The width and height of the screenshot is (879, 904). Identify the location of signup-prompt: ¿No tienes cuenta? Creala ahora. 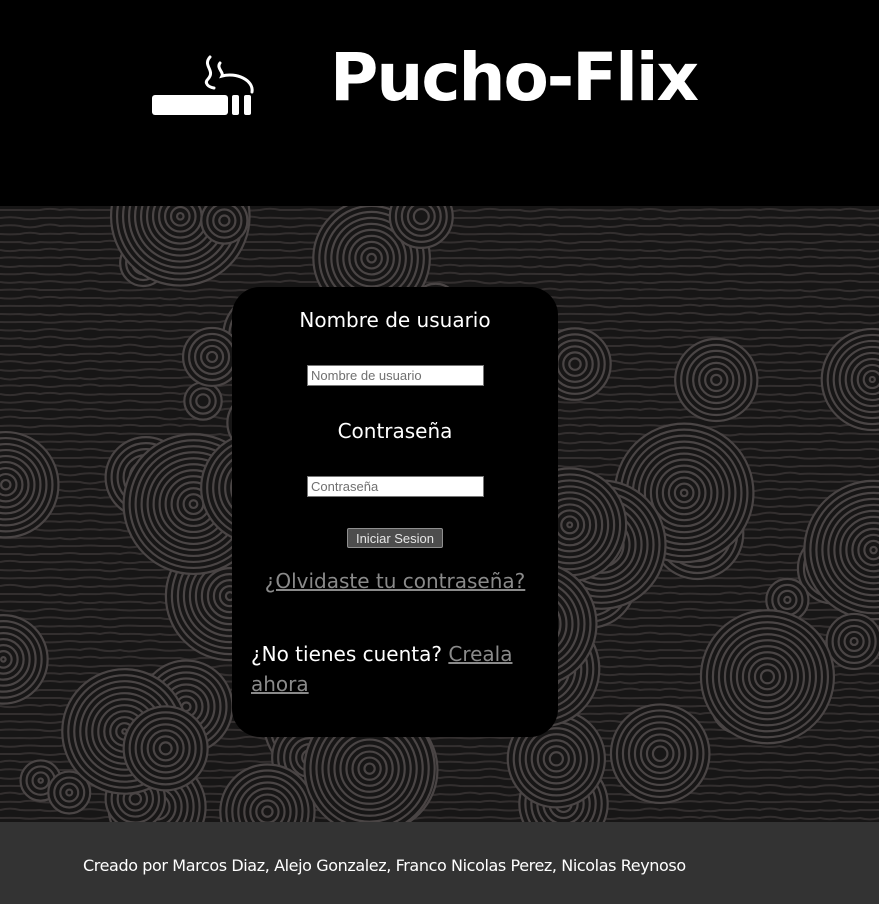
(396, 669).